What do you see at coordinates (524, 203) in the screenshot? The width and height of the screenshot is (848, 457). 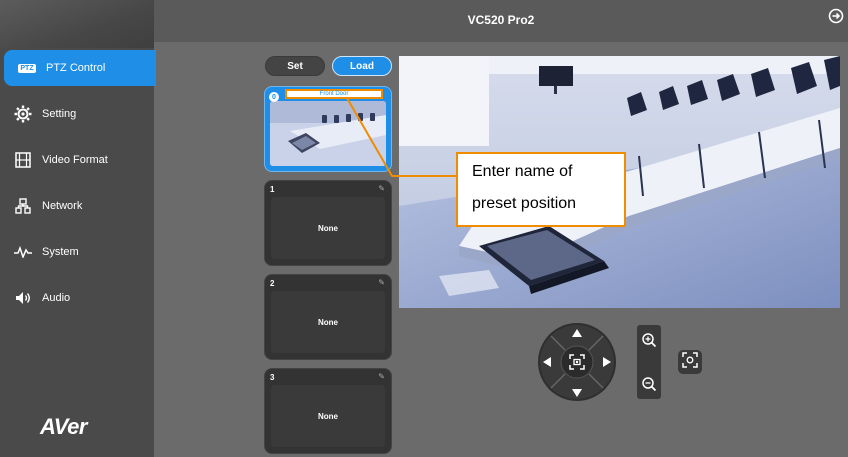 I see `callout-line-2: preset position` at bounding box center [524, 203].